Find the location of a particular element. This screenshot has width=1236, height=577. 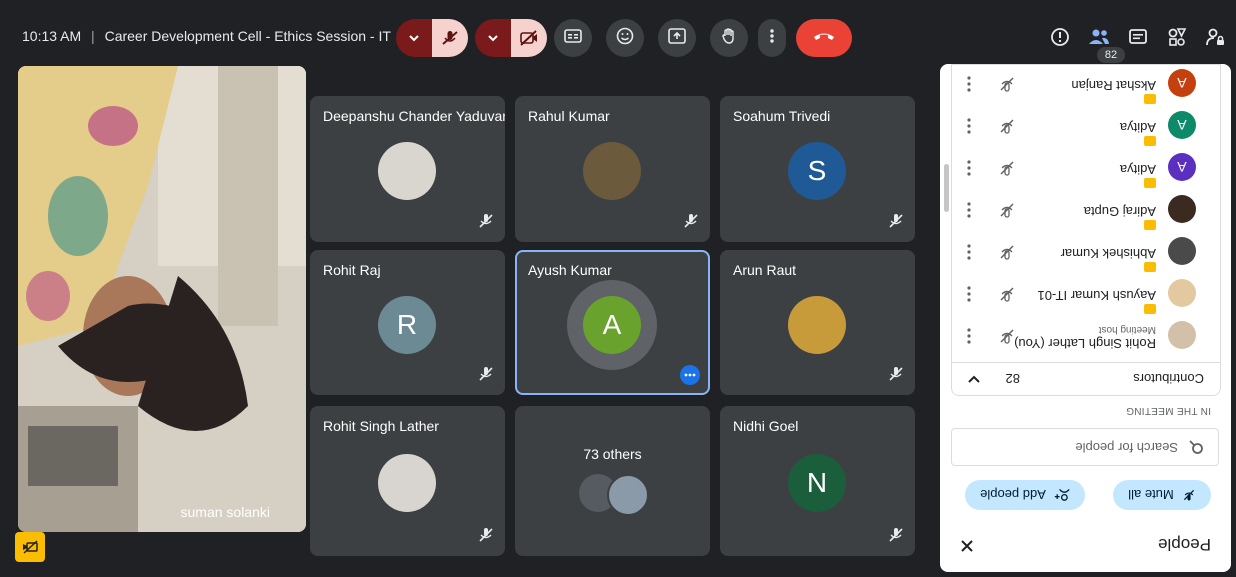

close-panel-button is located at coordinates (965, 544).